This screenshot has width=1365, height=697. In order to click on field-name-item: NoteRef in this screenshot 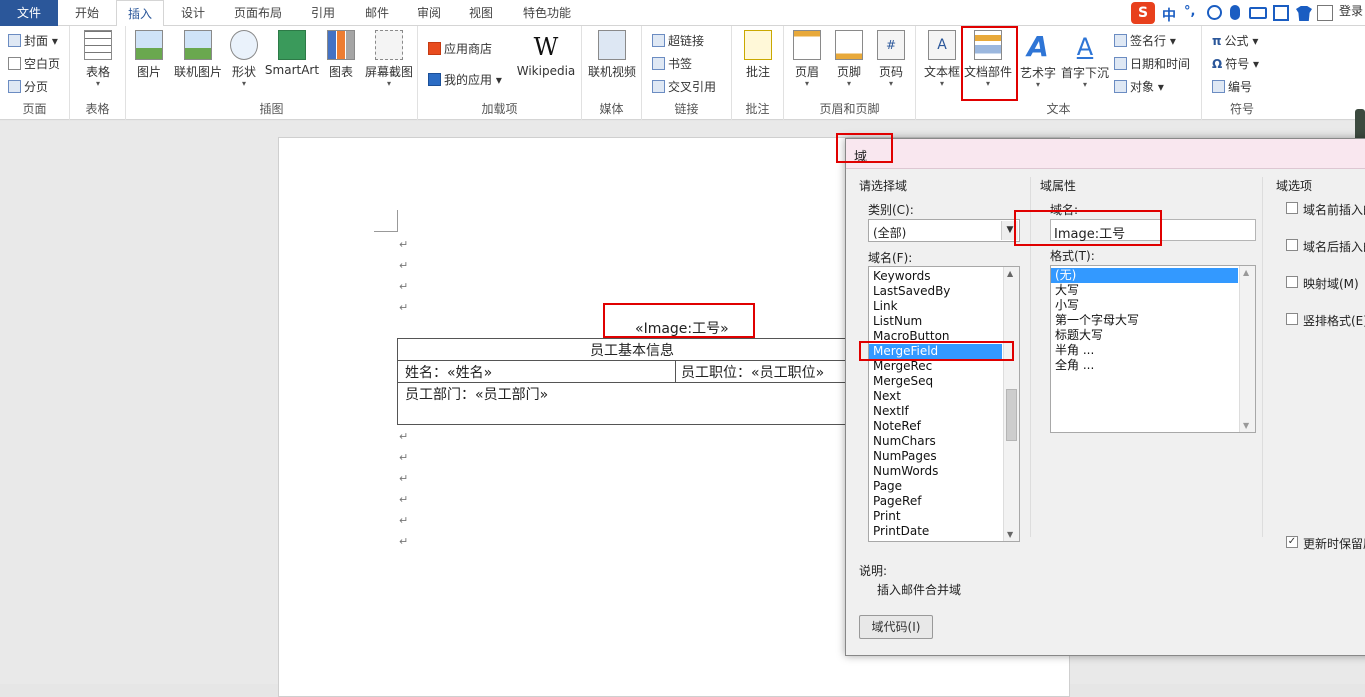, I will do `click(935, 426)`.